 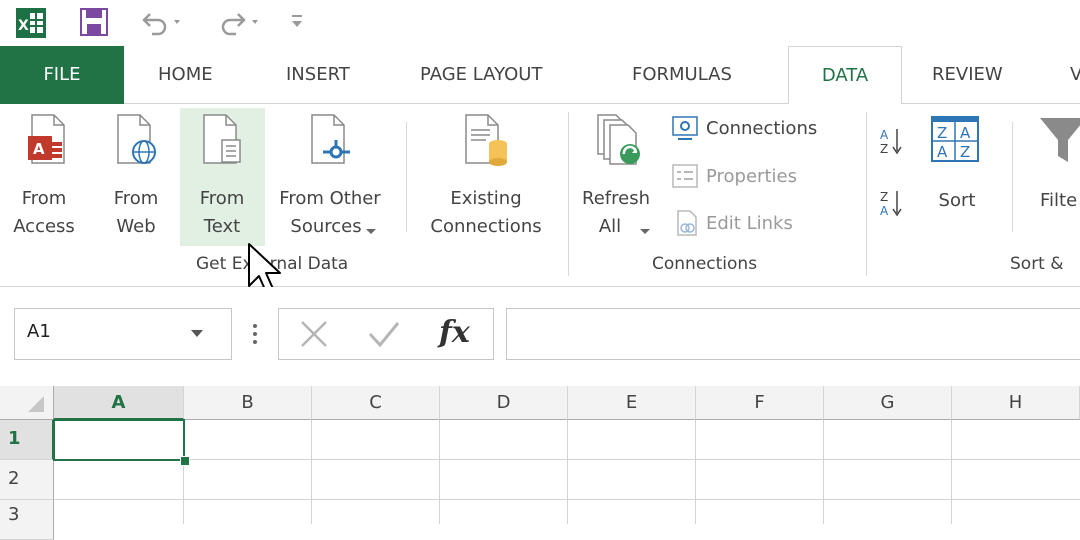 I want to click on text-file-icon, so click(x=222, y=139).